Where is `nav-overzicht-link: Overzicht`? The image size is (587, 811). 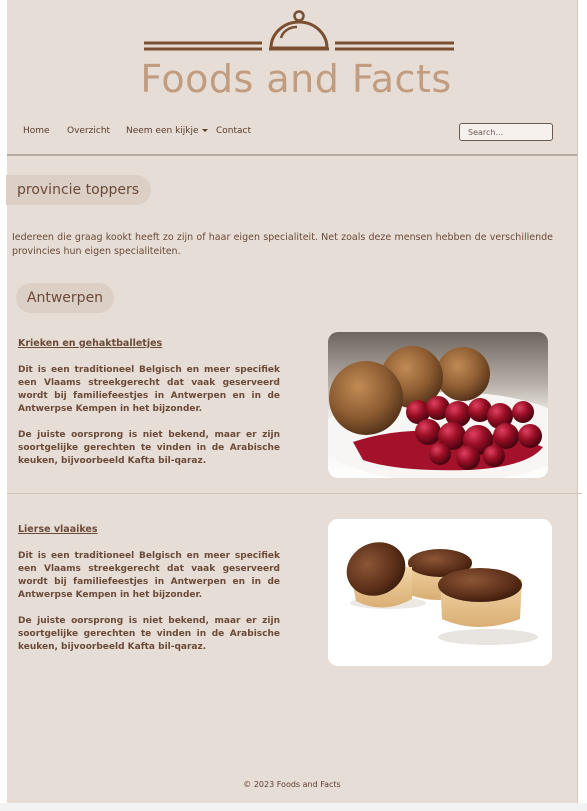
nav-overzicht-link: Overzicht is located at coordinates (88, 131).